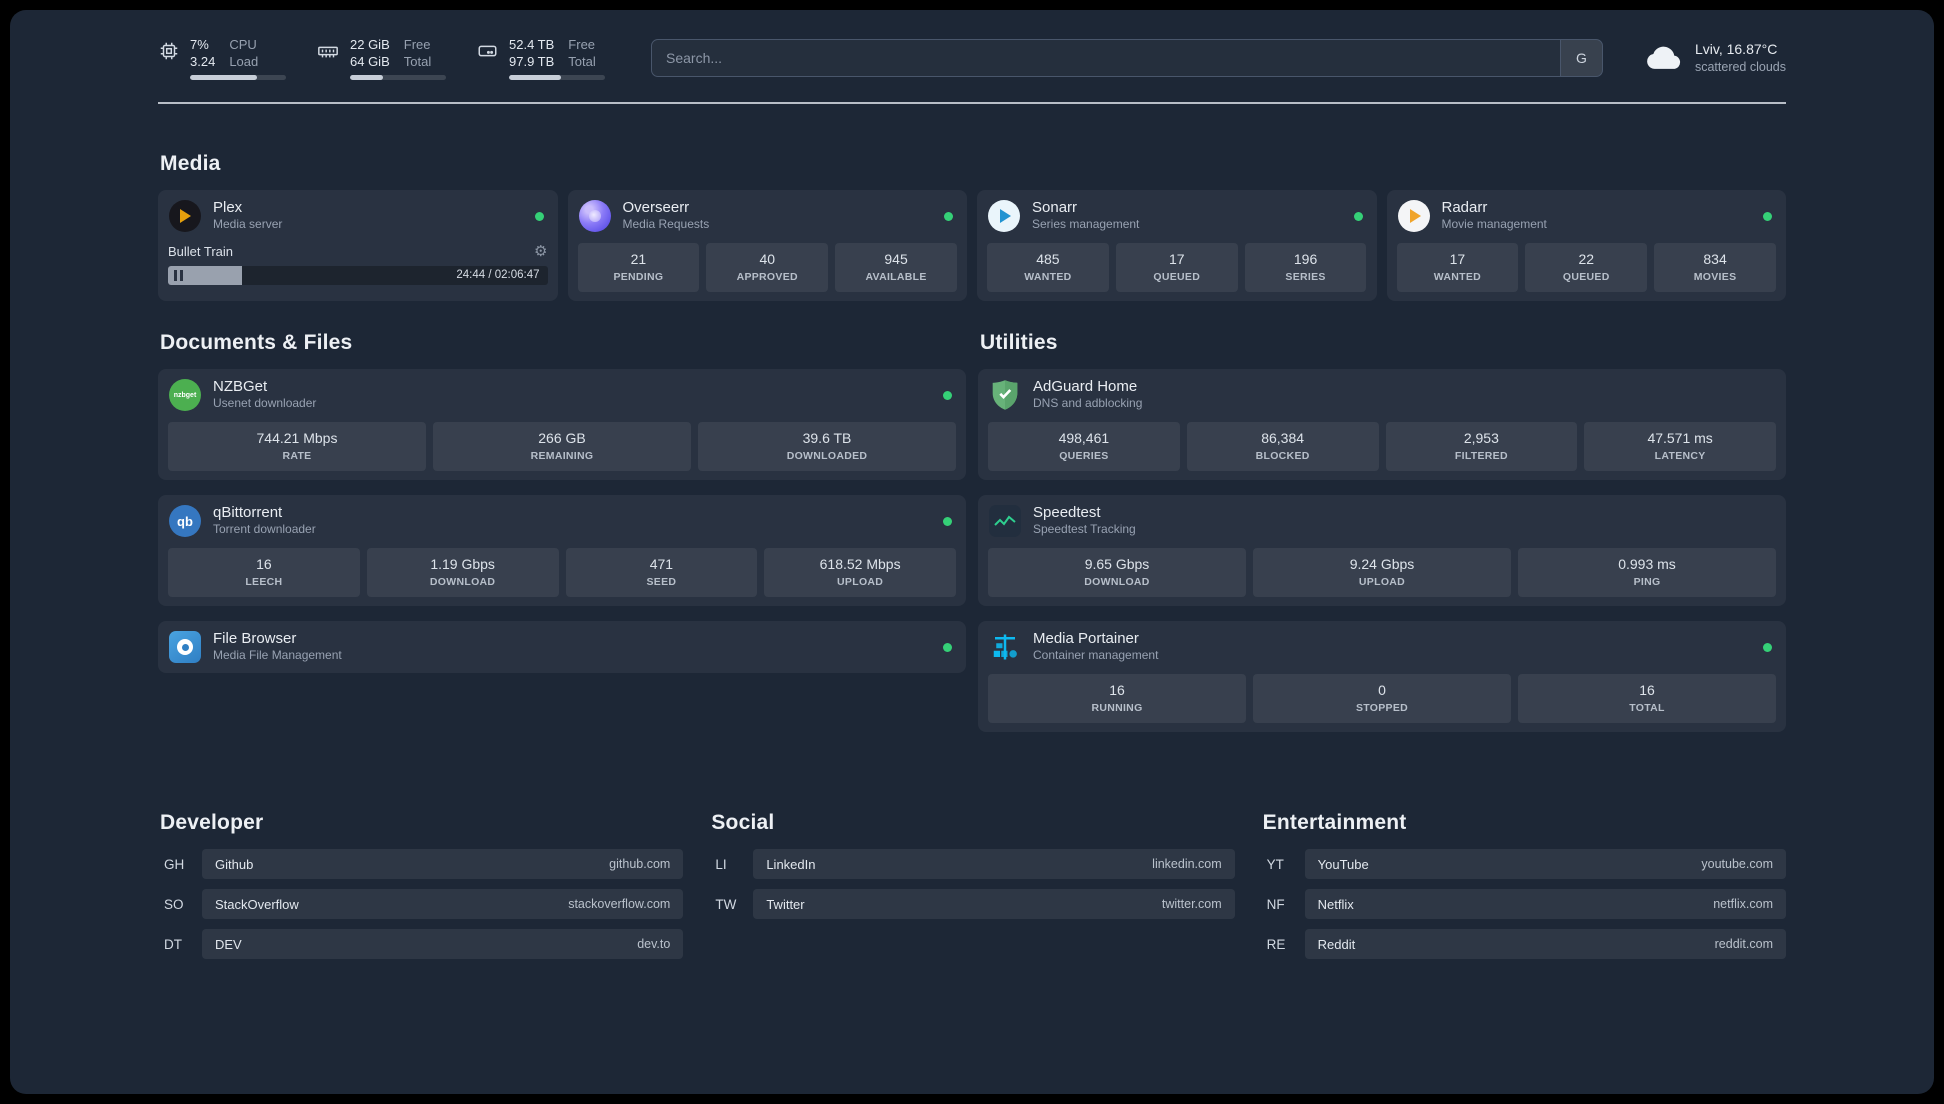 This screenshot has width=1944, height=1104. What do you see at coordinates (972, 904) in the screenshot?
I see `bookmark-twitter: TW Twitter twitter.com` at bounding box center [972, 904].